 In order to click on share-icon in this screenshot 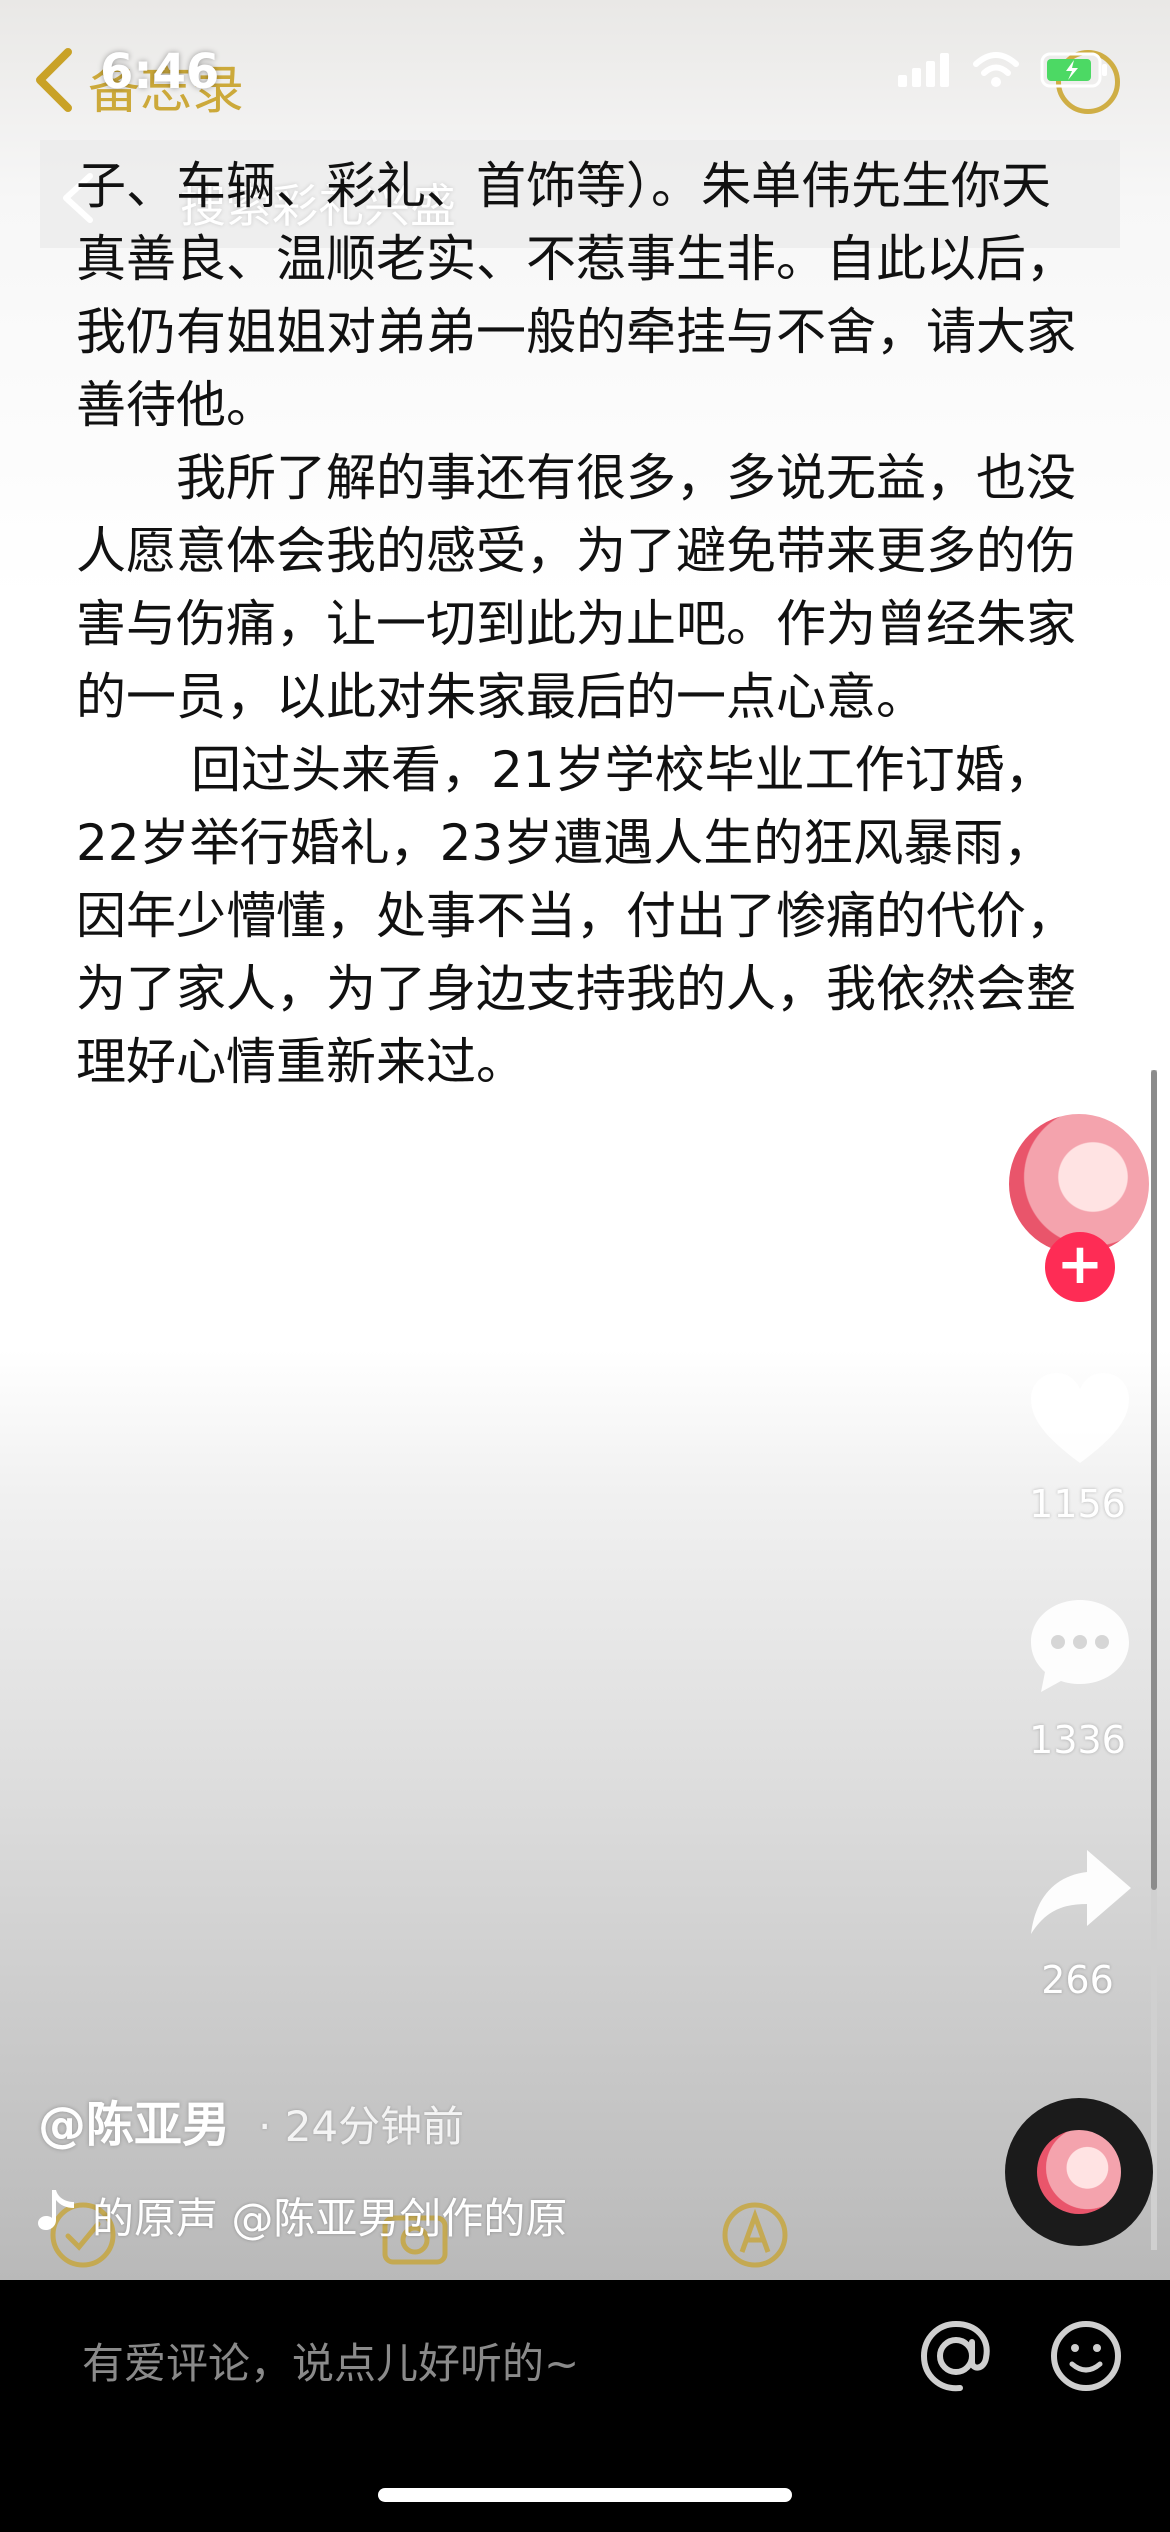, I will do `click(1080, 1893)`.